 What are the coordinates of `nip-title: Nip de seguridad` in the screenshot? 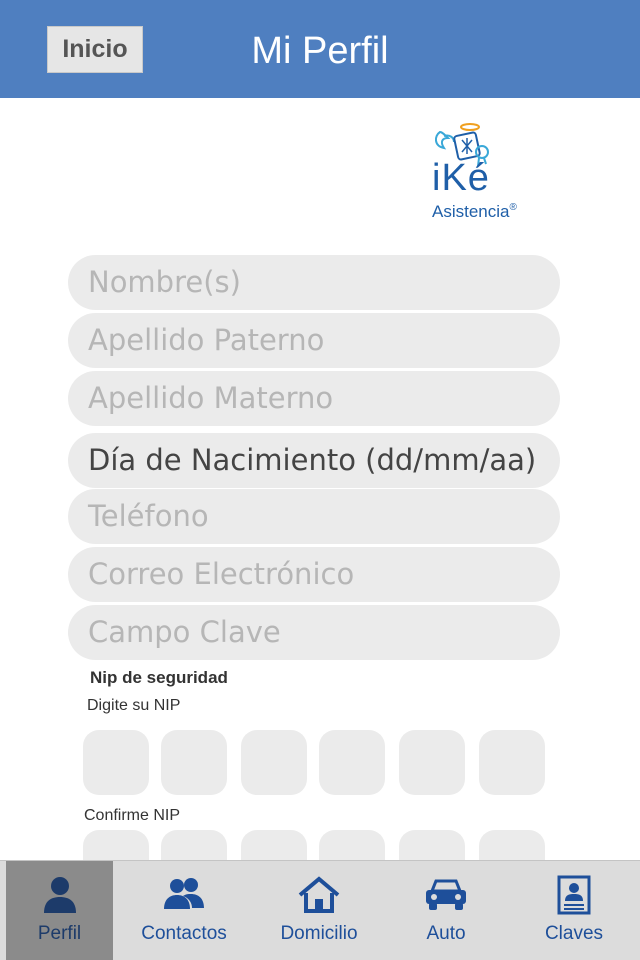 It's located at (159, 677).